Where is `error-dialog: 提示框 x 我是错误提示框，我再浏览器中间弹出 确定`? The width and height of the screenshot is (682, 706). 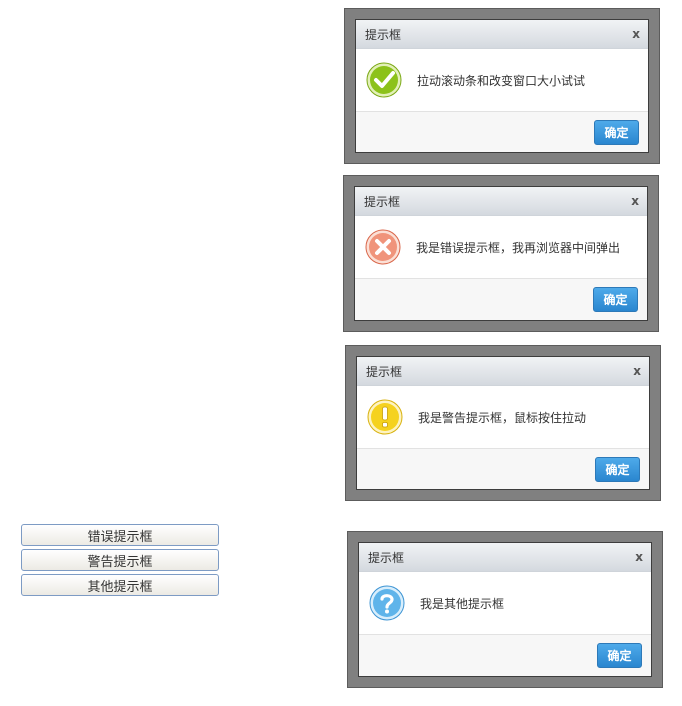 error-dialog: 提示框 x 我是错误提示框，我再浏览器中间弹出 确定 is located at coordinates (501, 253).